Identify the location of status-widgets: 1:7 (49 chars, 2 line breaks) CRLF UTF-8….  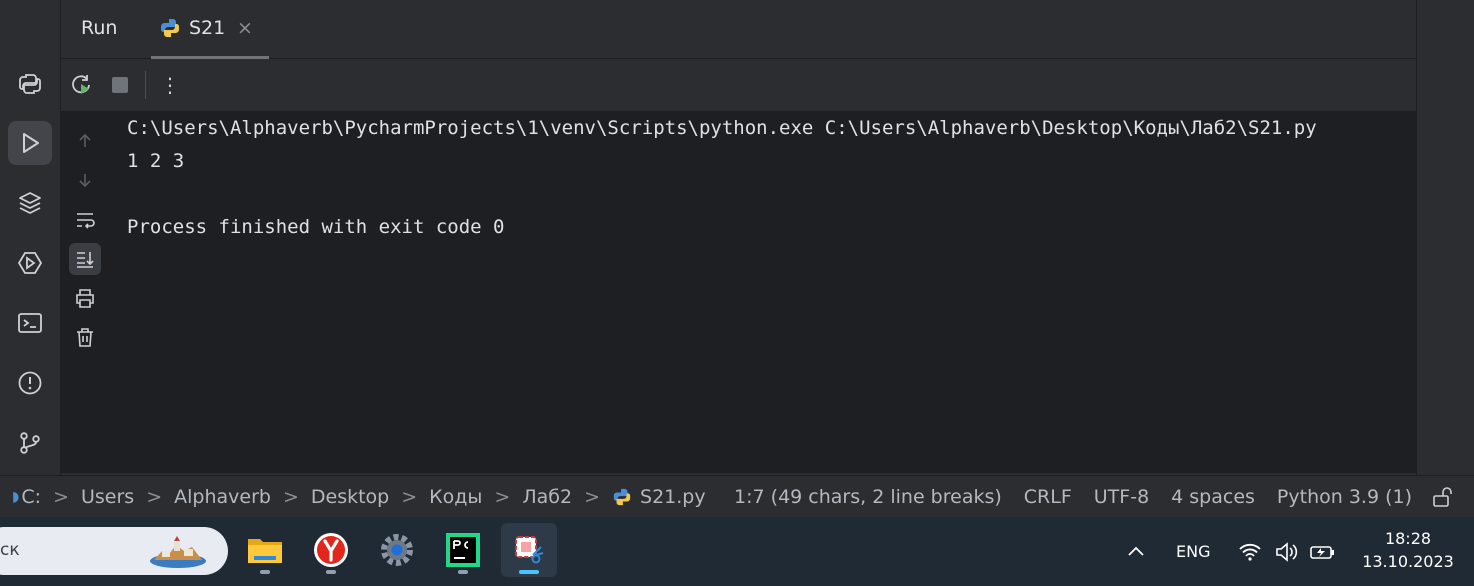
(1073, 497).